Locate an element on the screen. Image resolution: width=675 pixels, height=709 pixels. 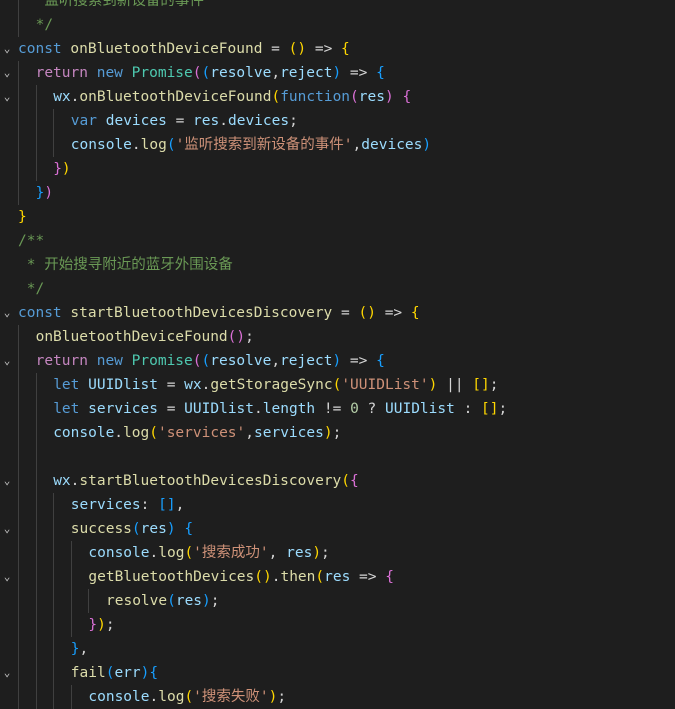
code-line: resolve(res); is located at coordinates (337, 601).